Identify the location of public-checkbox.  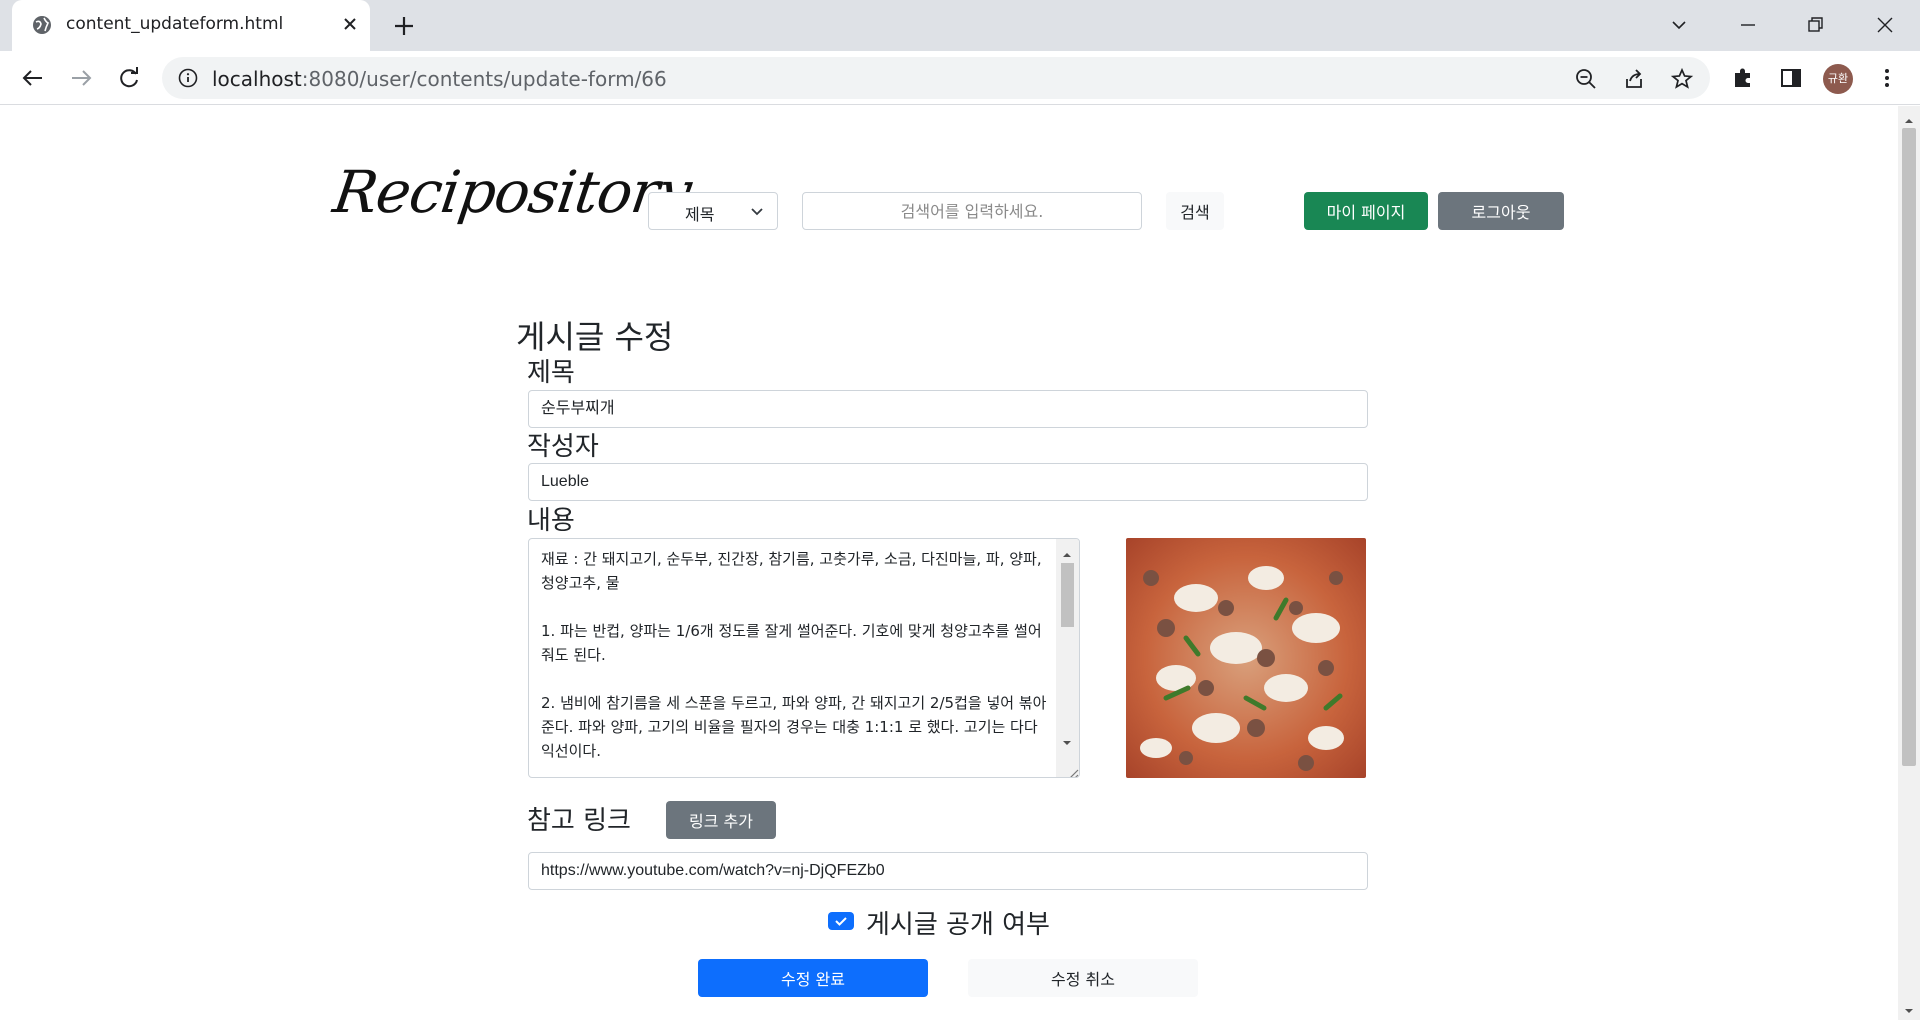
(841, 921).